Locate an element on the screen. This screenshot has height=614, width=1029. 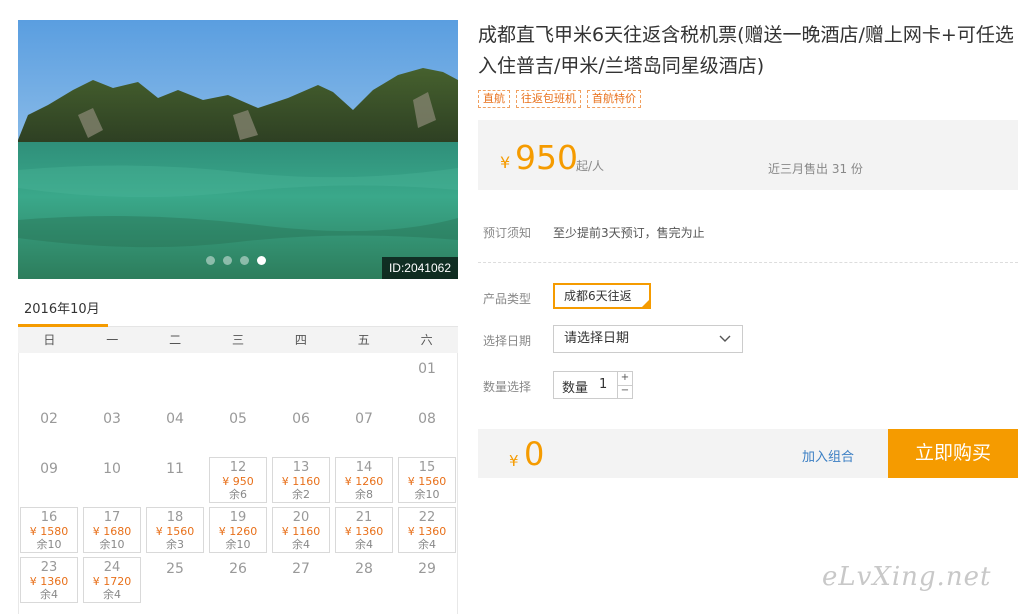
calendar-day-available: 22 ¥ 1360 余4 is located at coordinates (427, 530).